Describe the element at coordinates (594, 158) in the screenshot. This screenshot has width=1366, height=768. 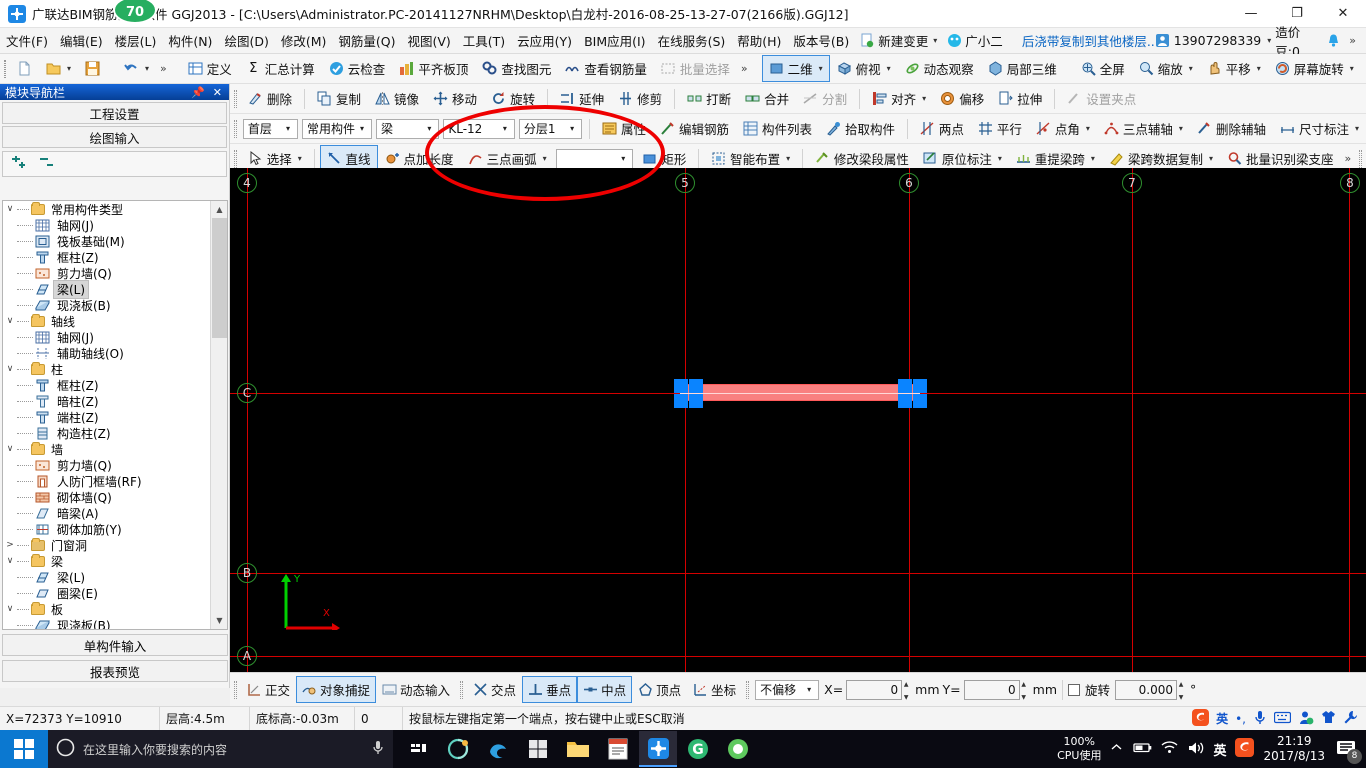
I see `draw-extra-select: ▾` at that location.